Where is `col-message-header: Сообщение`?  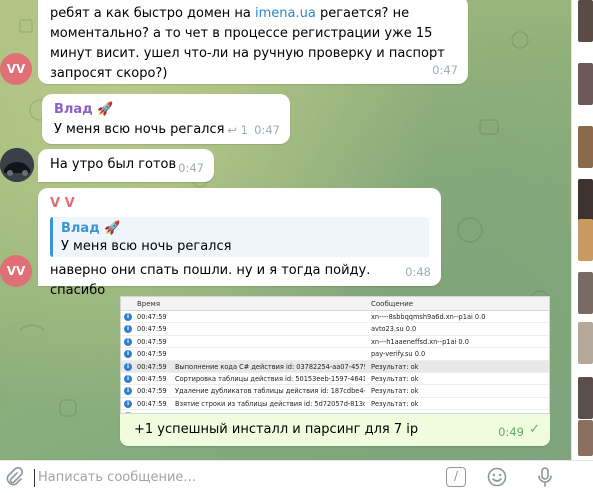 col-message-header: Сообщение is located at coordinates (392, 304).